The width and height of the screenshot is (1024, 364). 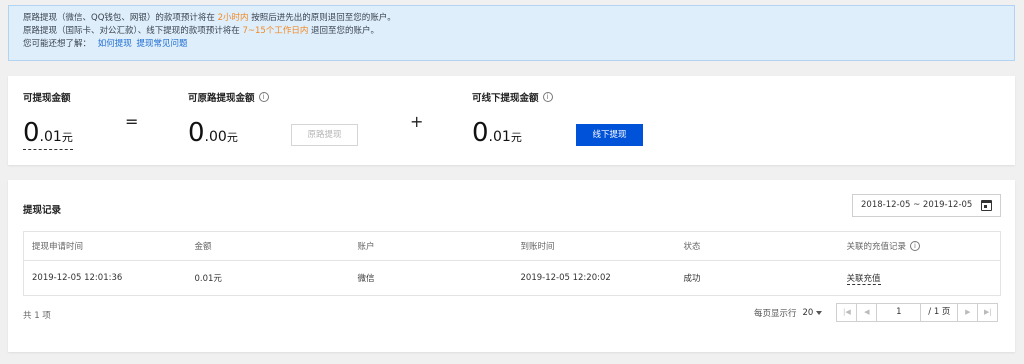 I want to click on original-withdraw-button: 原路提现, so click(x=324, y=135).